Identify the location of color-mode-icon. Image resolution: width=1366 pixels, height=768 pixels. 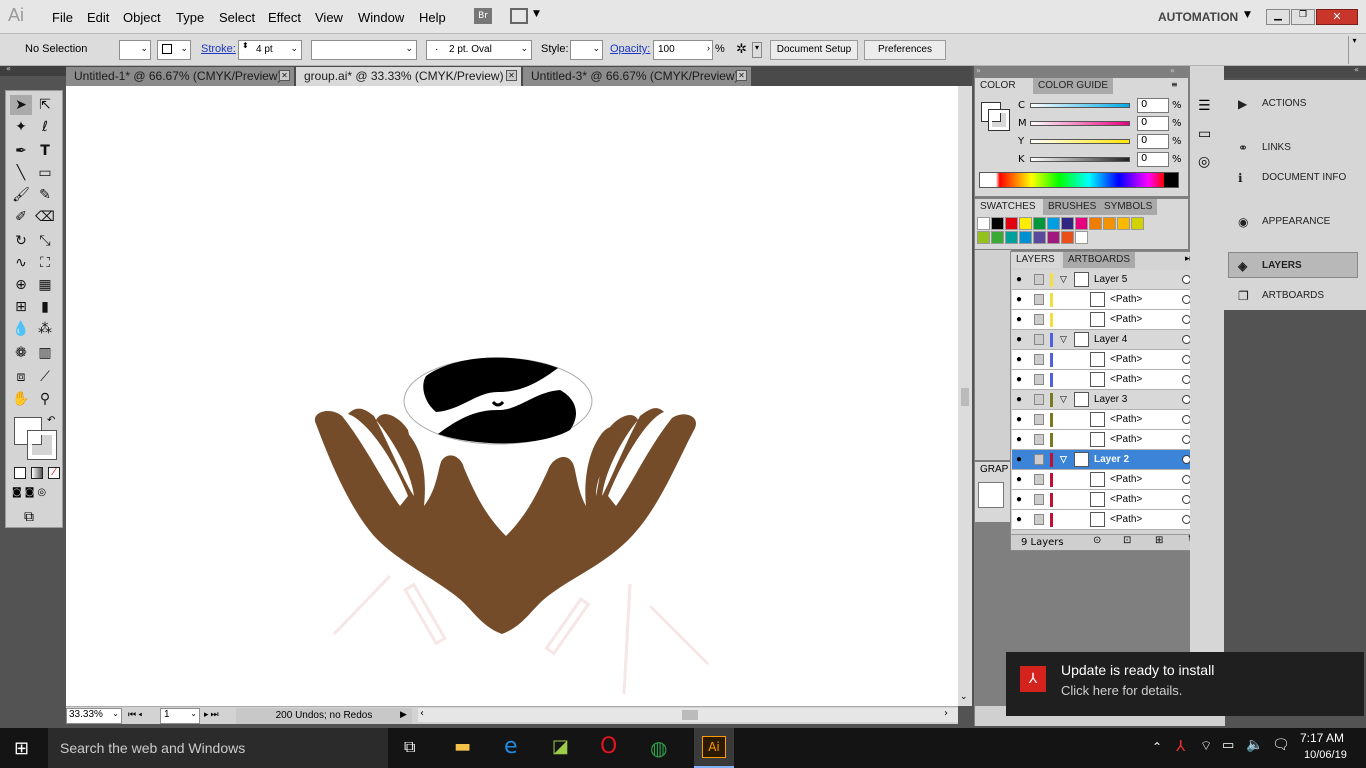
(20, 473).